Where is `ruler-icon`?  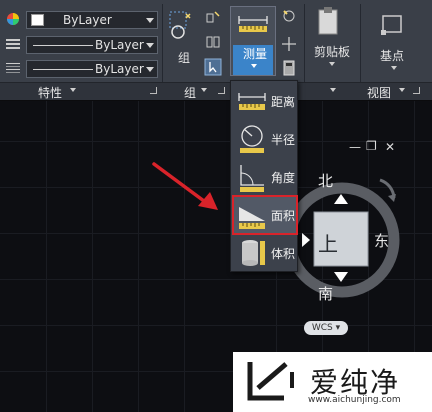 ruler-icon is located at coordinates (253, 24).